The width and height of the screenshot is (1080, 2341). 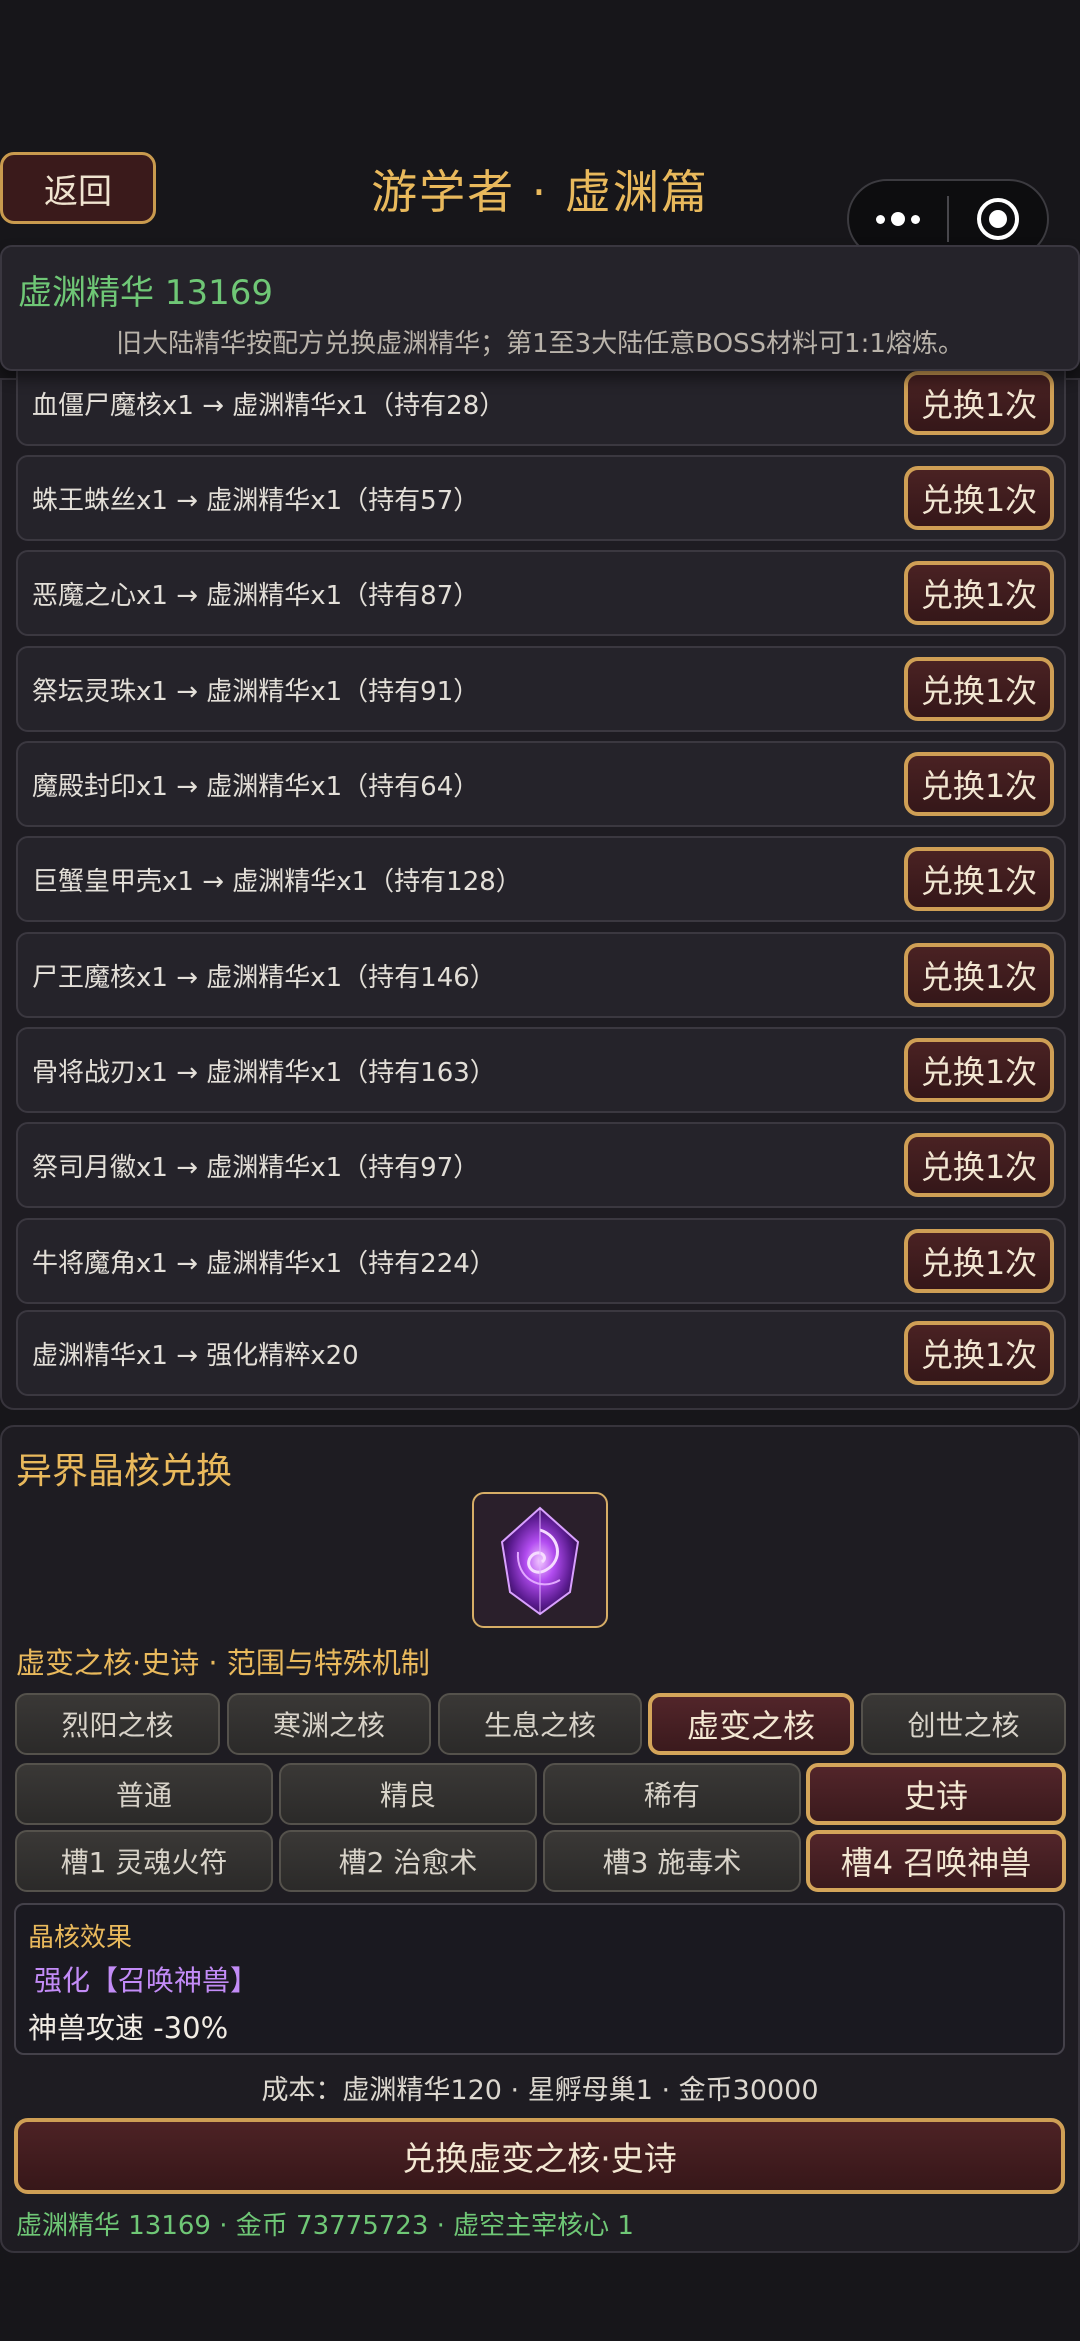 What do you see at coordinates (264, 1263) in the screenshot?
I see `exchange-recipe: 牛将魔角x1 → 虚渊精华x1（持有224）` at bounding box center [264, 1263].